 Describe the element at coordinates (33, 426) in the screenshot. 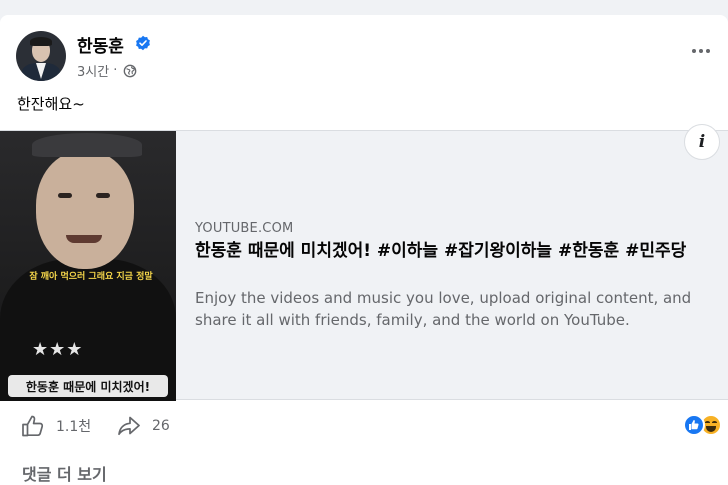

I see `thumbs-up-icon` at that location.